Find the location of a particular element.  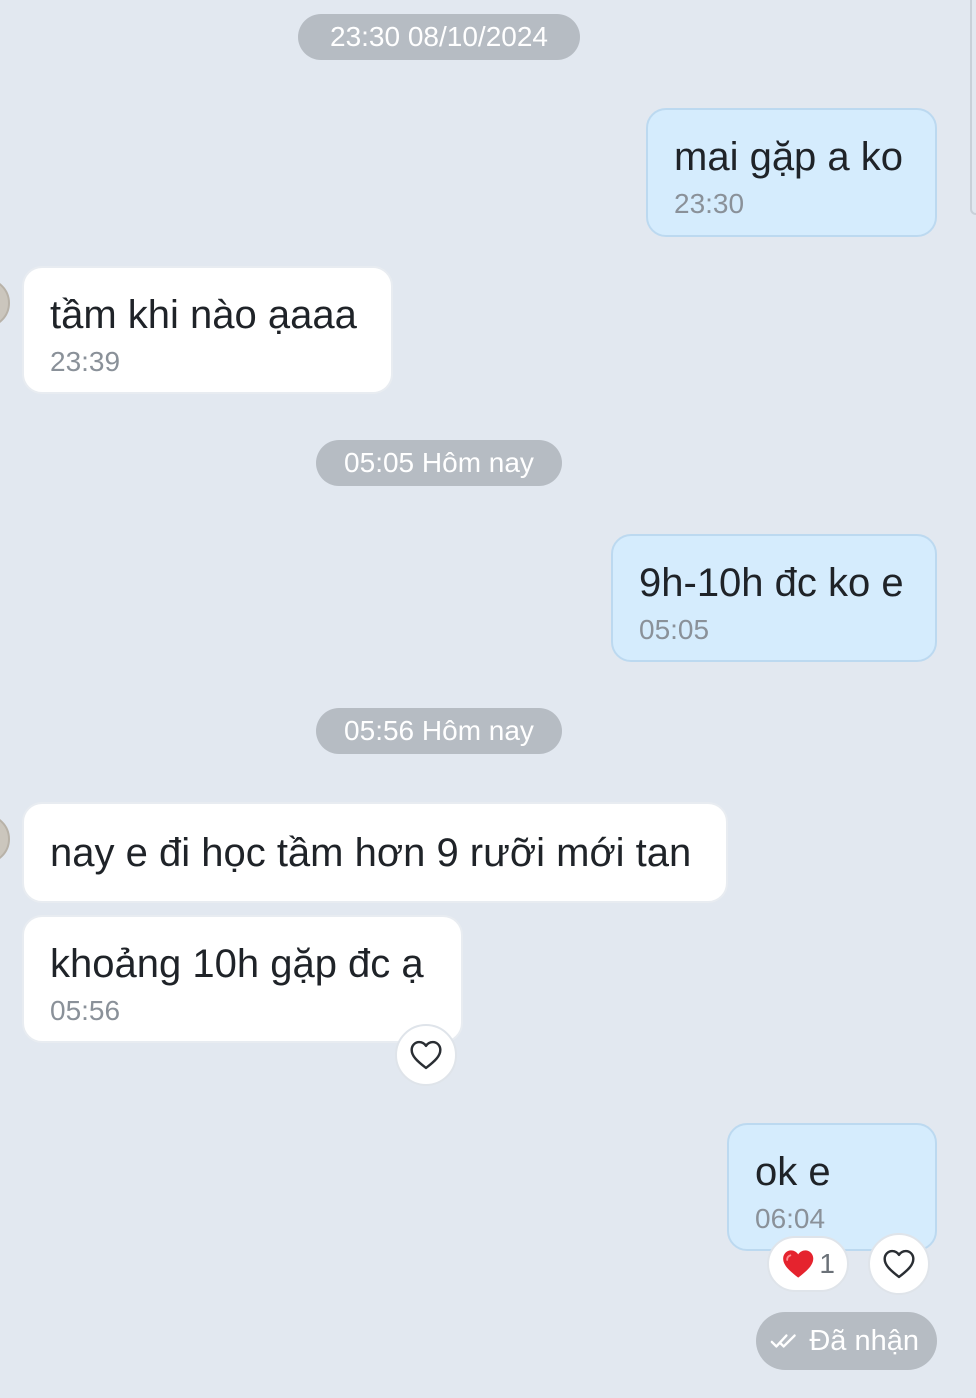

reaction-summary: 1 is located at coordinates (808, 1264).